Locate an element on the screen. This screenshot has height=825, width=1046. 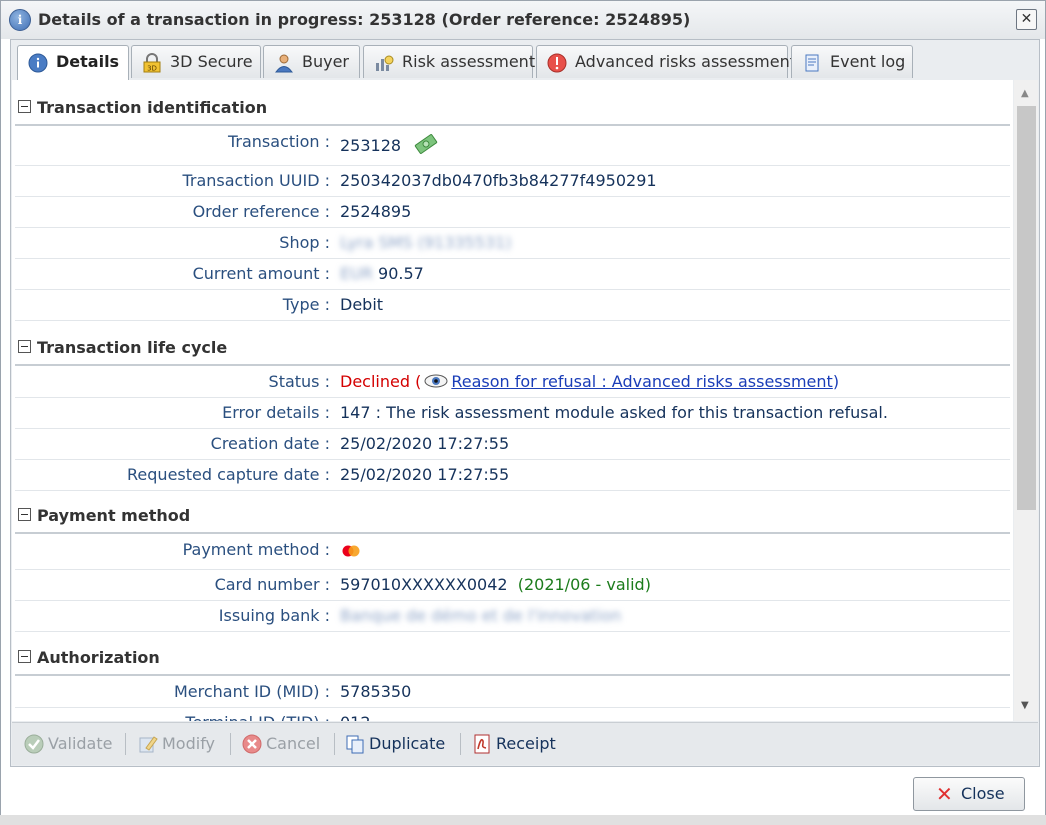
field-value: 25/02/2020 17:27:55 is located at coordinates (425, 474).